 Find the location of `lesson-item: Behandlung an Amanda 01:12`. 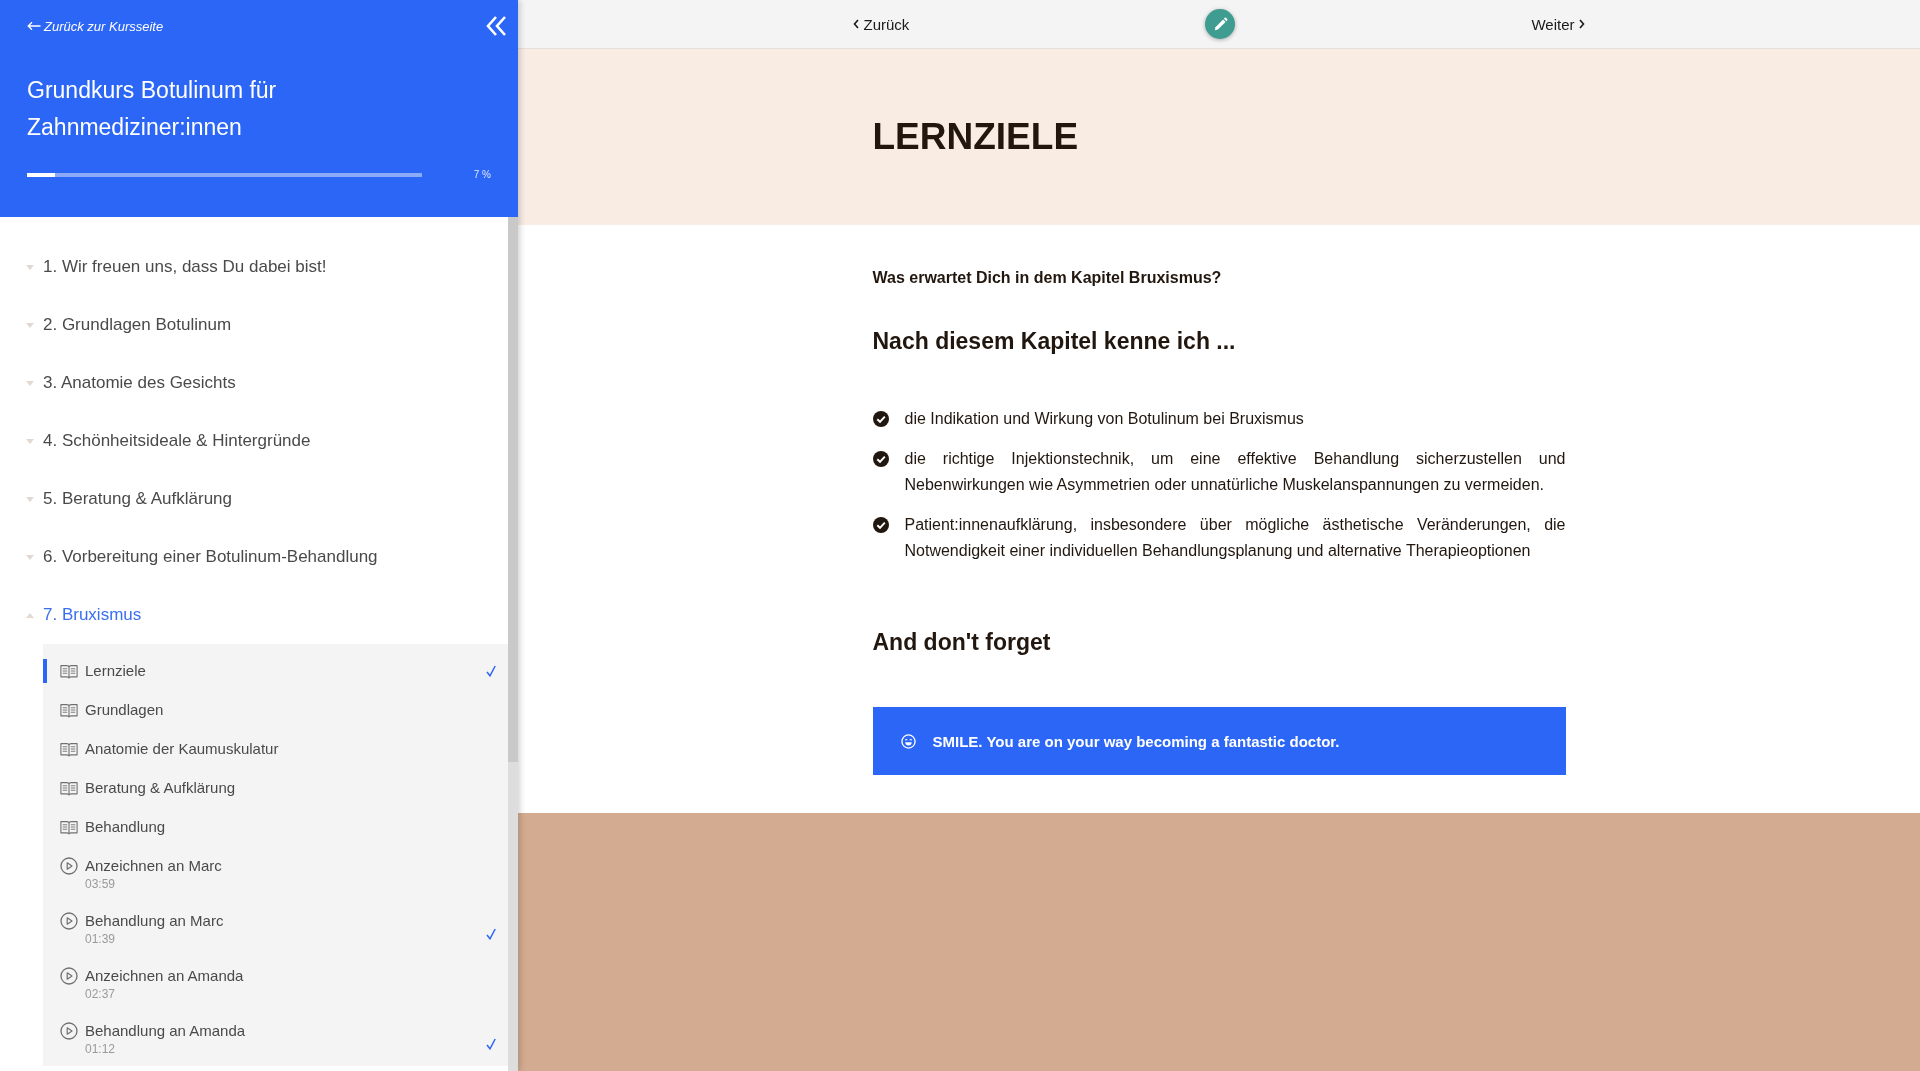

lesson-item: Behandlung an Amanda 01:12 is located at coordinates (275, 1038).